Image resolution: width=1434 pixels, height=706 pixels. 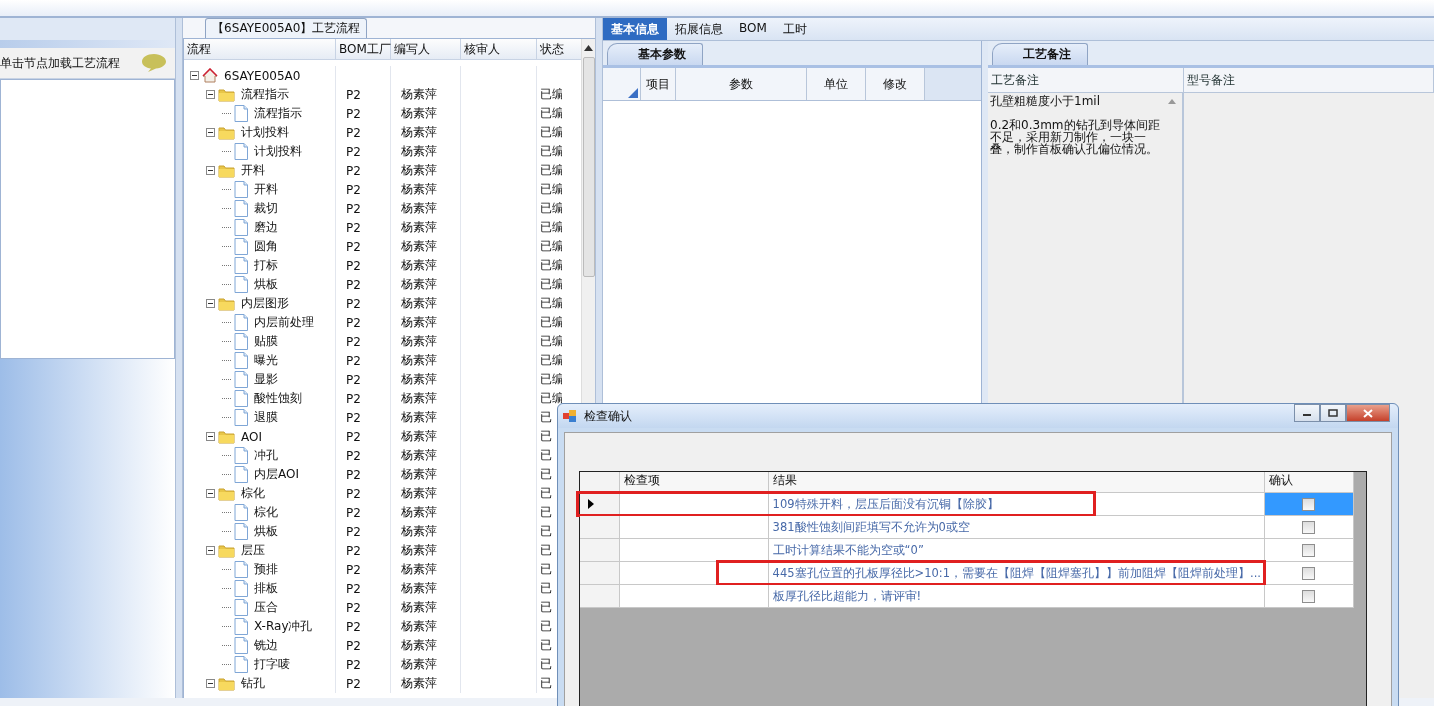 What do you see at coordinates (1016, 482) in the screenshot?
I see `column-header: 结果` at bounding box center [1016, 482].